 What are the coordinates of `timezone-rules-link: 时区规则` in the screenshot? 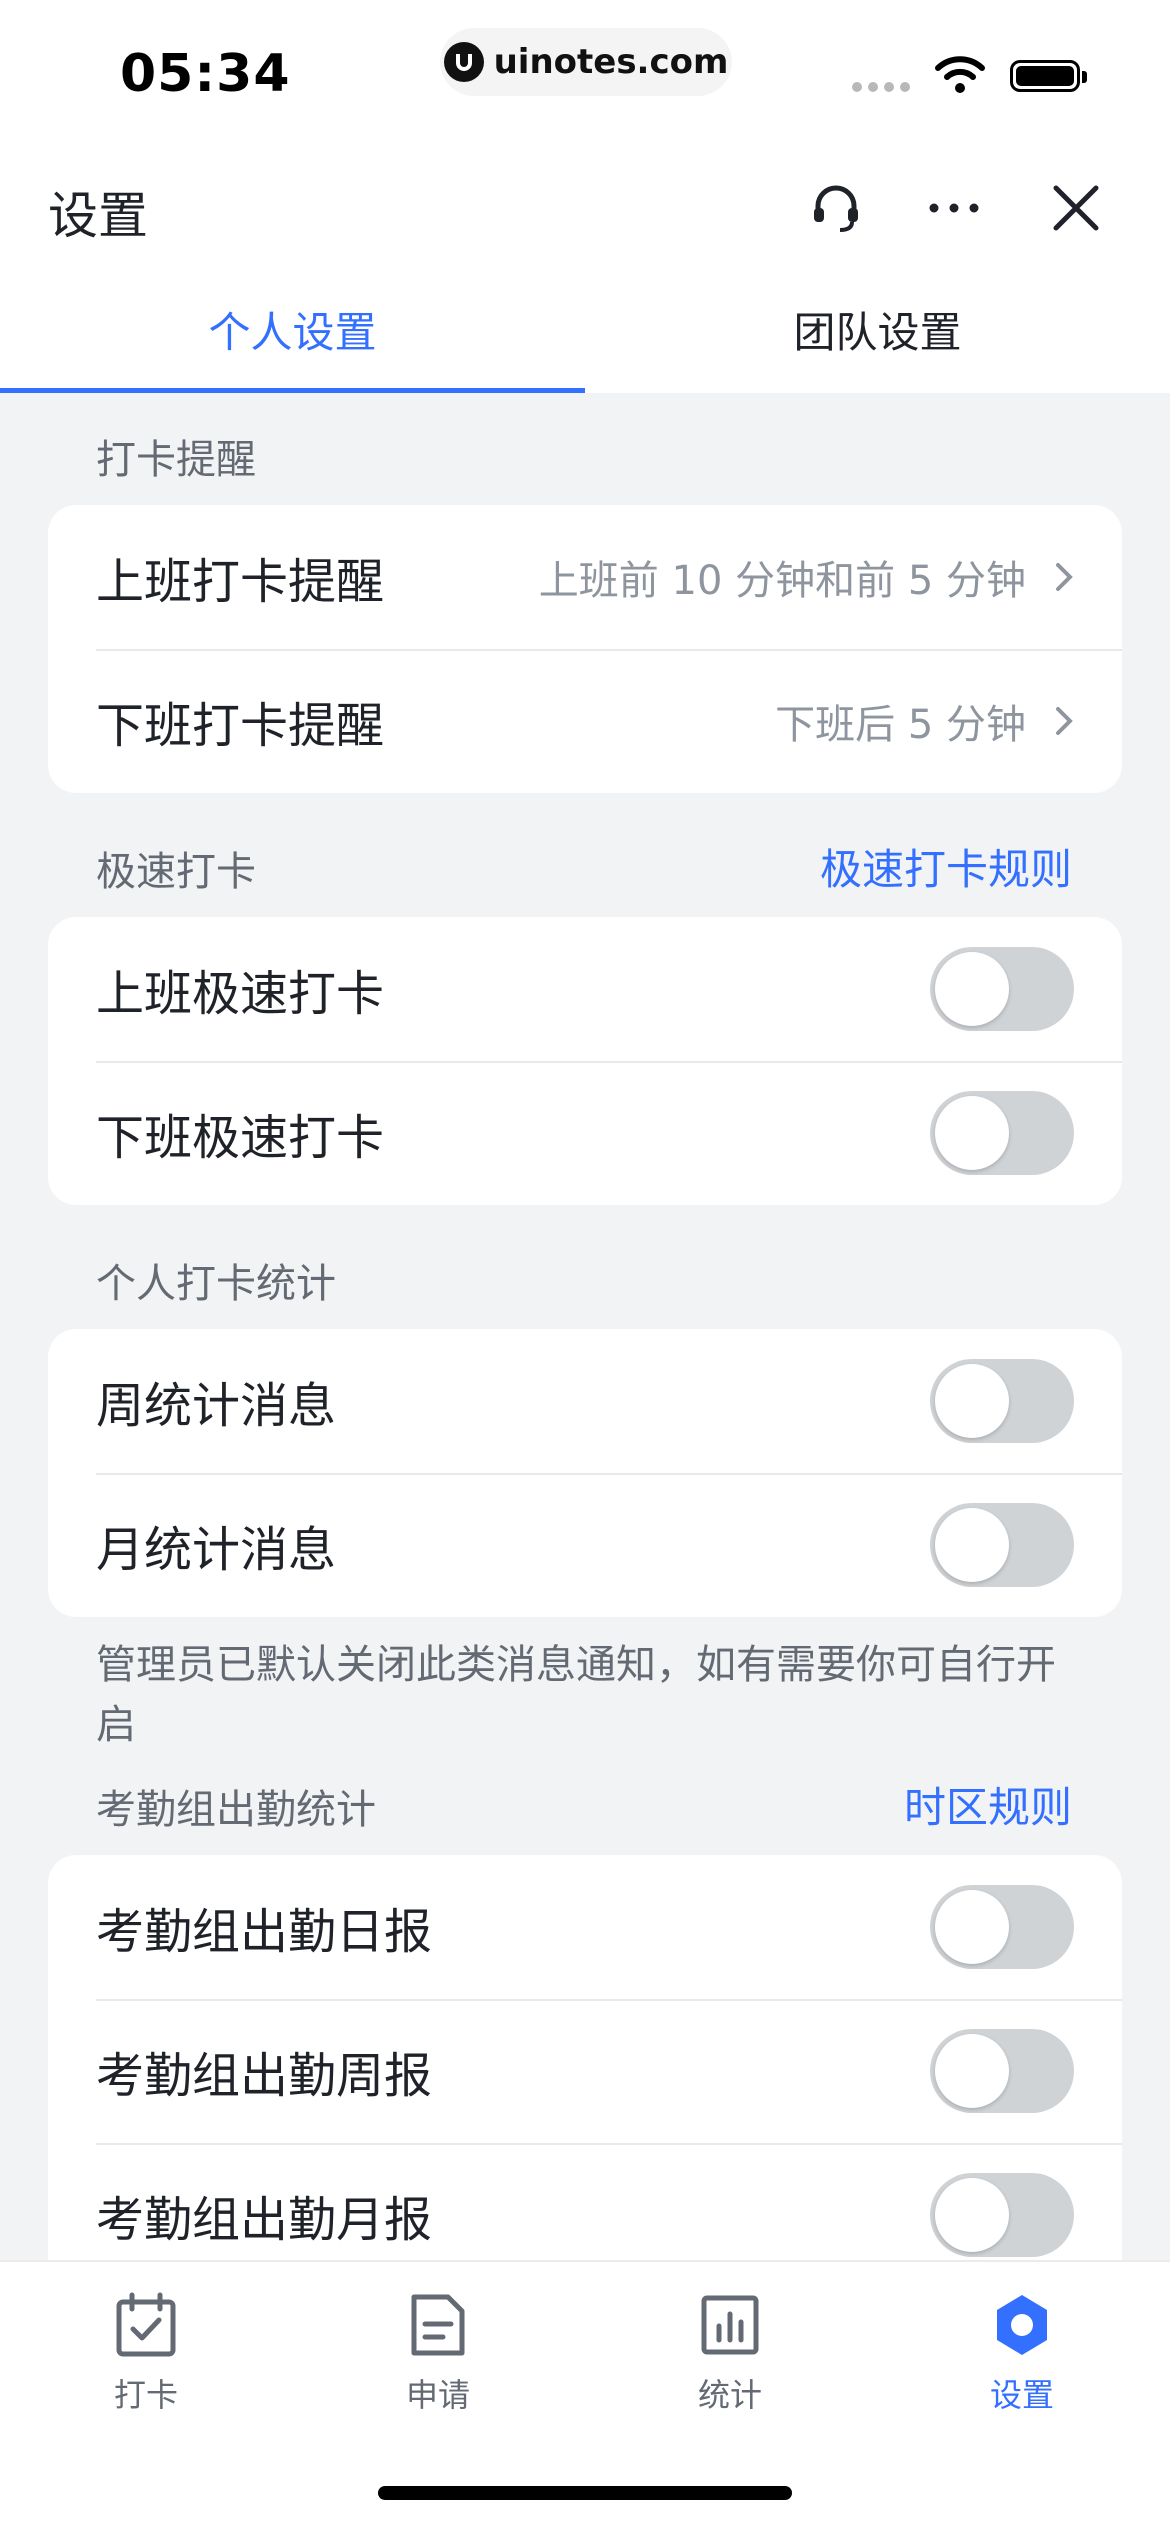 It's located at (988, 1804).